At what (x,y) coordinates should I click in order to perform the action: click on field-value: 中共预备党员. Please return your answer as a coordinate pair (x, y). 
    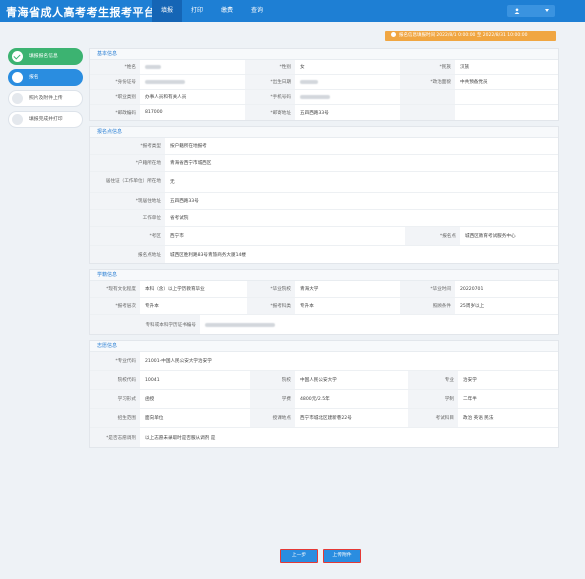
    Looking at the image, I should click on (474, 82).